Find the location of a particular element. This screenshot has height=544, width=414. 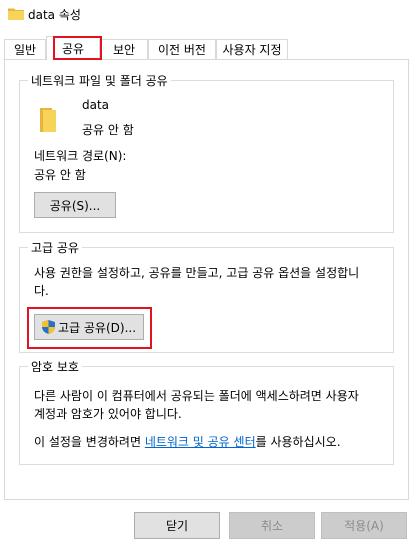

tab-general: 일반 is located at coordinates (25, 49).